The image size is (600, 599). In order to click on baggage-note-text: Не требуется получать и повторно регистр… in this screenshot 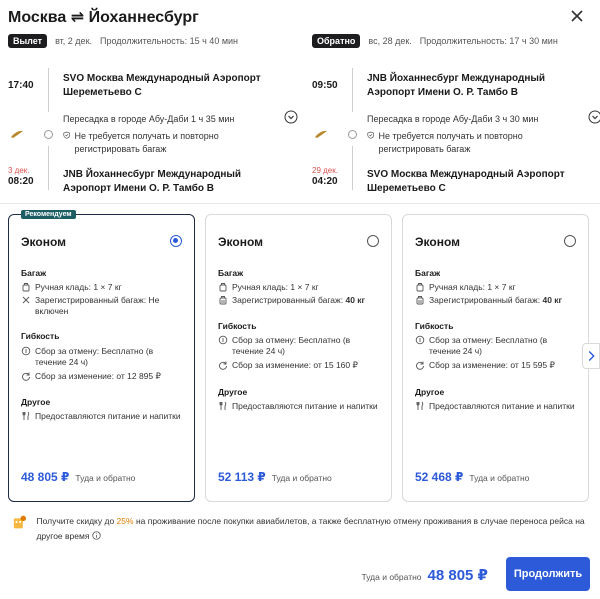, I will do `click(450, 142)`.